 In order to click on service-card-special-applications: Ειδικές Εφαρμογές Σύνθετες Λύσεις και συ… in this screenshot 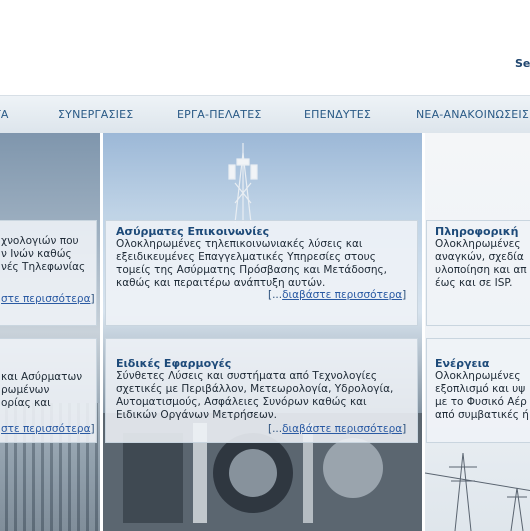, I will do `click(261, 390)`.